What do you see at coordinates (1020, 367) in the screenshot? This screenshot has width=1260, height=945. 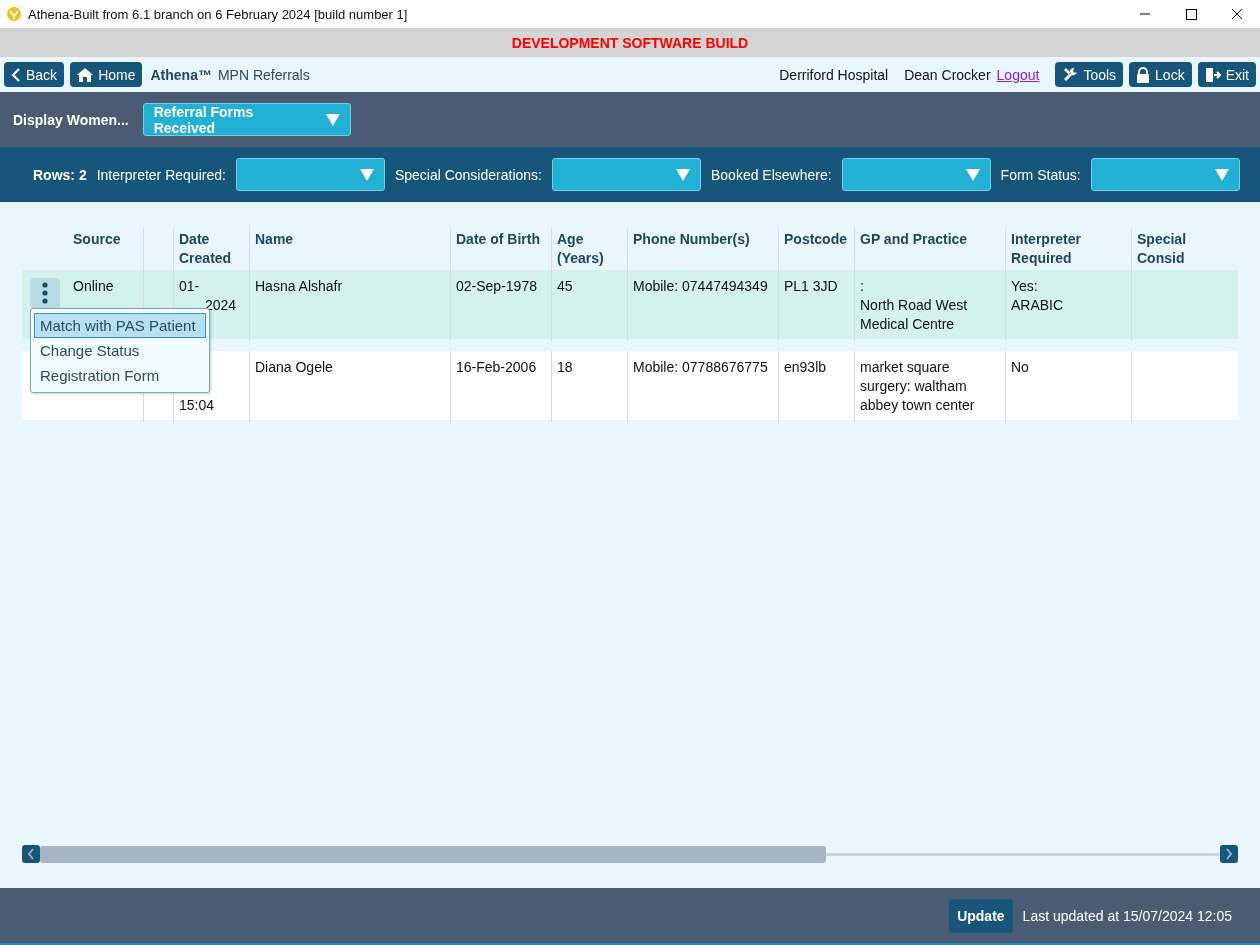 I see `table-cell: No` at bounding box center [1020, 367].